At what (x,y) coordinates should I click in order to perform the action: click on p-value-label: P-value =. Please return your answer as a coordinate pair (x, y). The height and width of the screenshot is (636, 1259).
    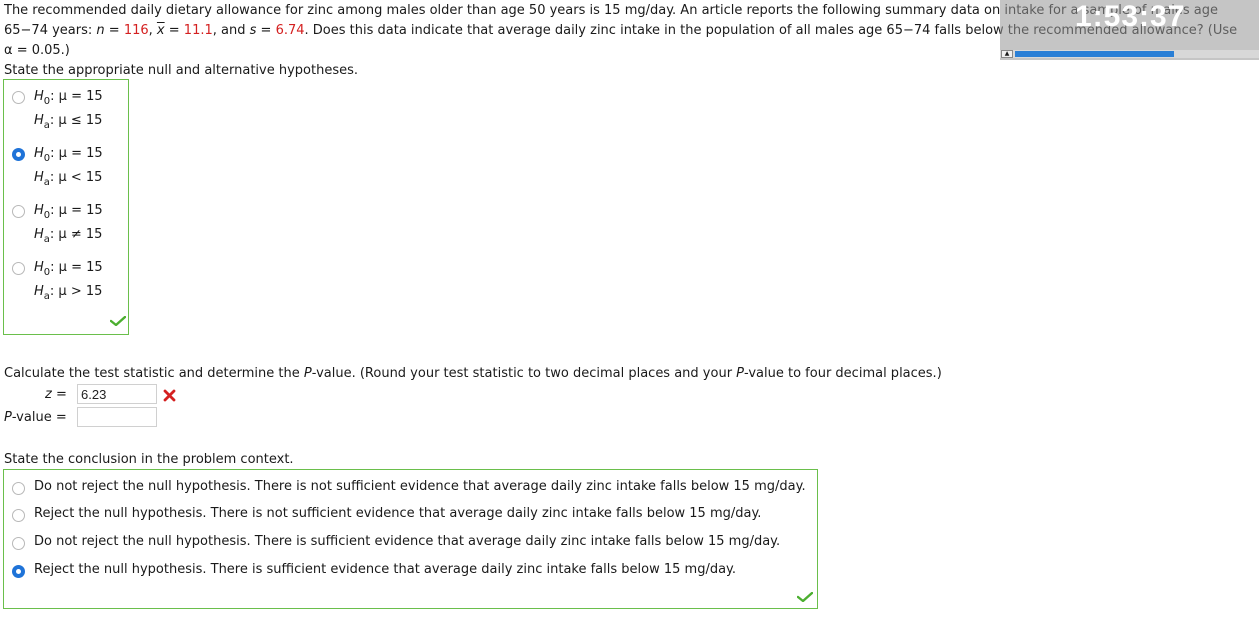
    Looking at the image, I should click on (35, 417).